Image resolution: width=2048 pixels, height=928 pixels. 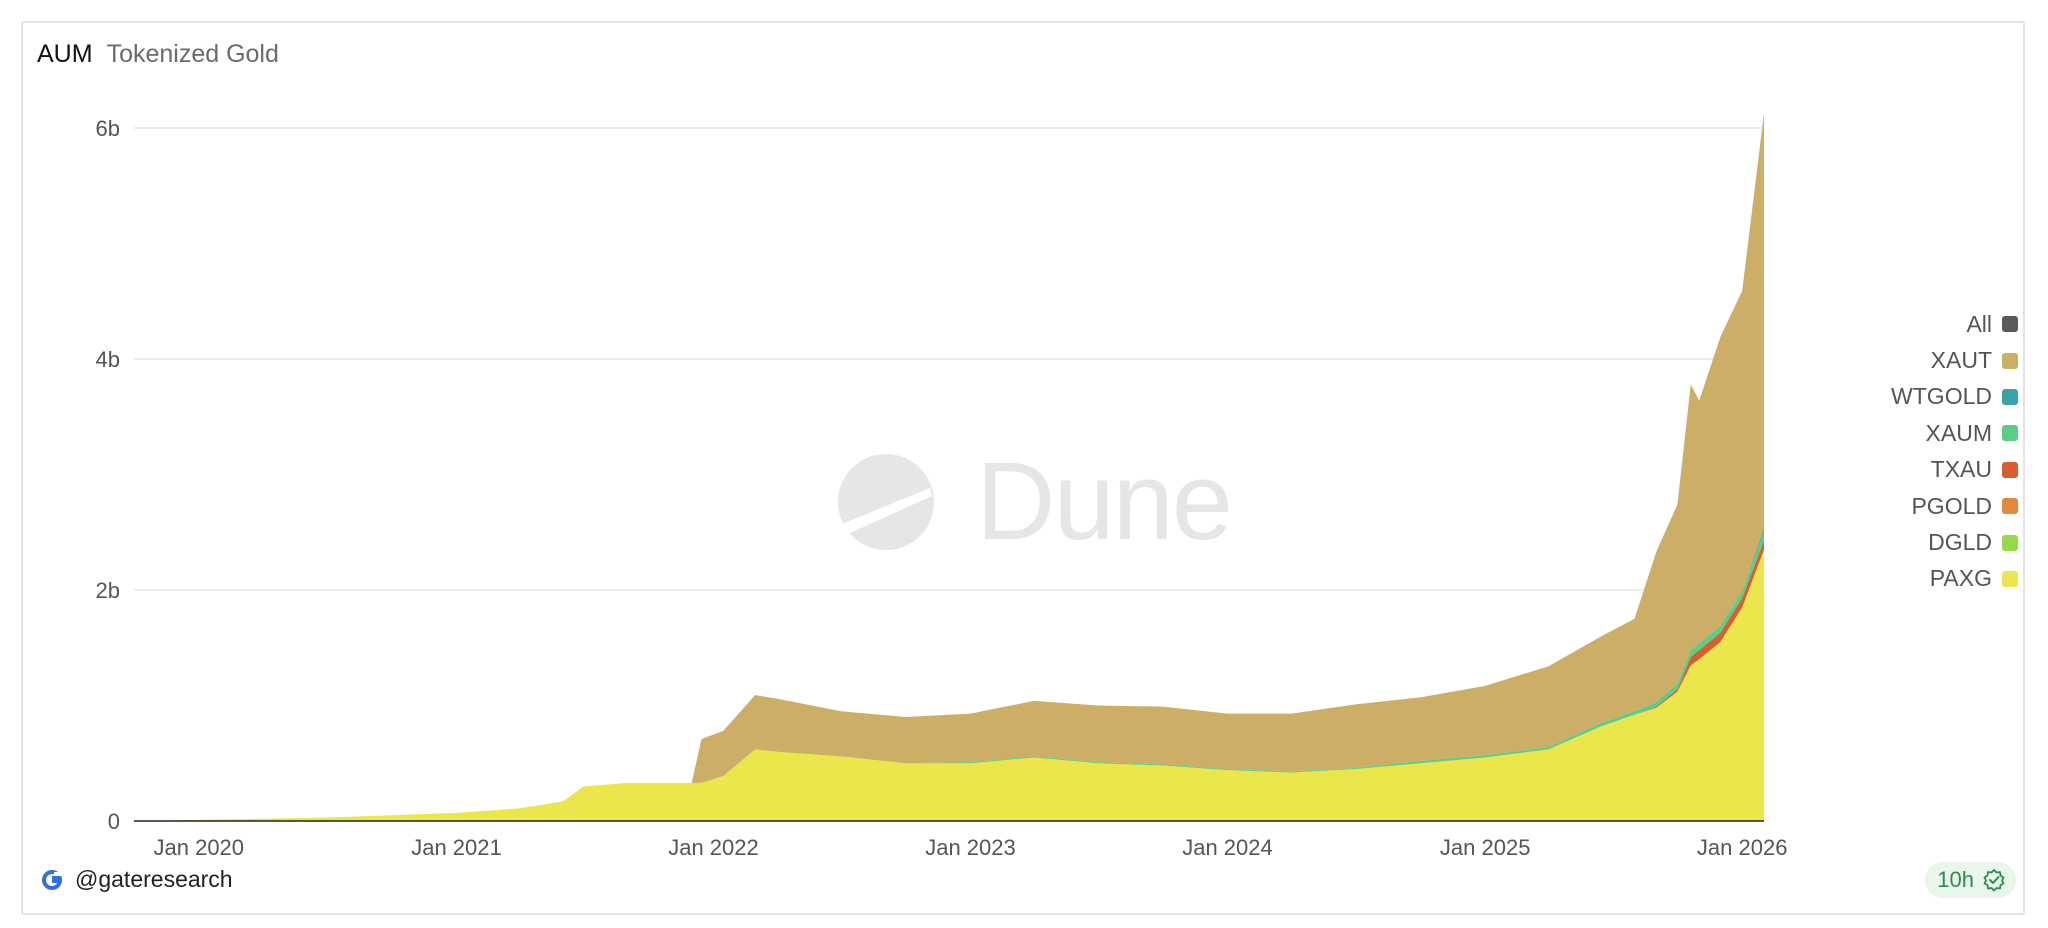 What do you see at coordinates (108, 359) in the screenshot?
I see `y-tick-label-2: 4b` at bounding box center [108, 359].